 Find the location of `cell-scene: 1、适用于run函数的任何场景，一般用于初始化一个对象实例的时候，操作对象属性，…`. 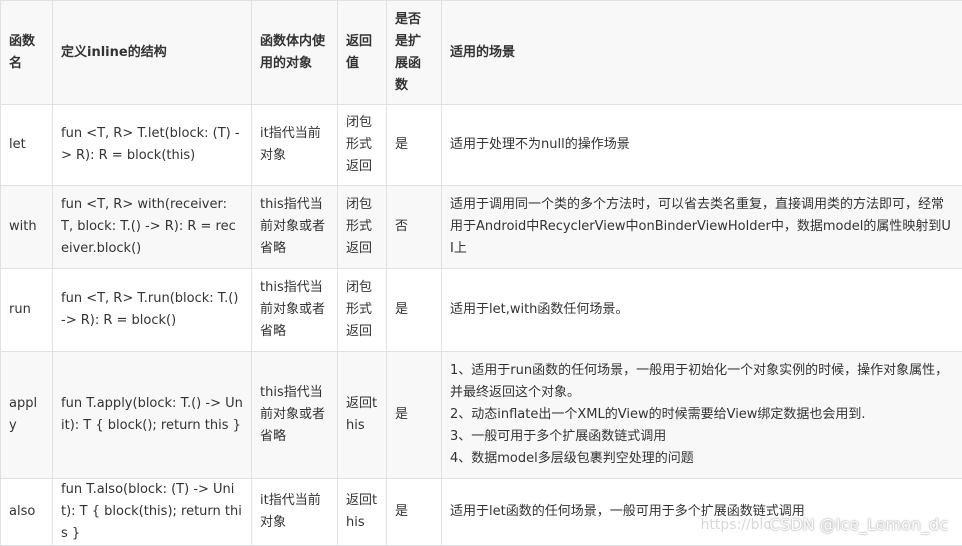

cell-scene: 1、适用于run函数的任何场景，一般用于初始化一个对象实例的时候，操作对象属性，… is located at coordinates (702, 415).